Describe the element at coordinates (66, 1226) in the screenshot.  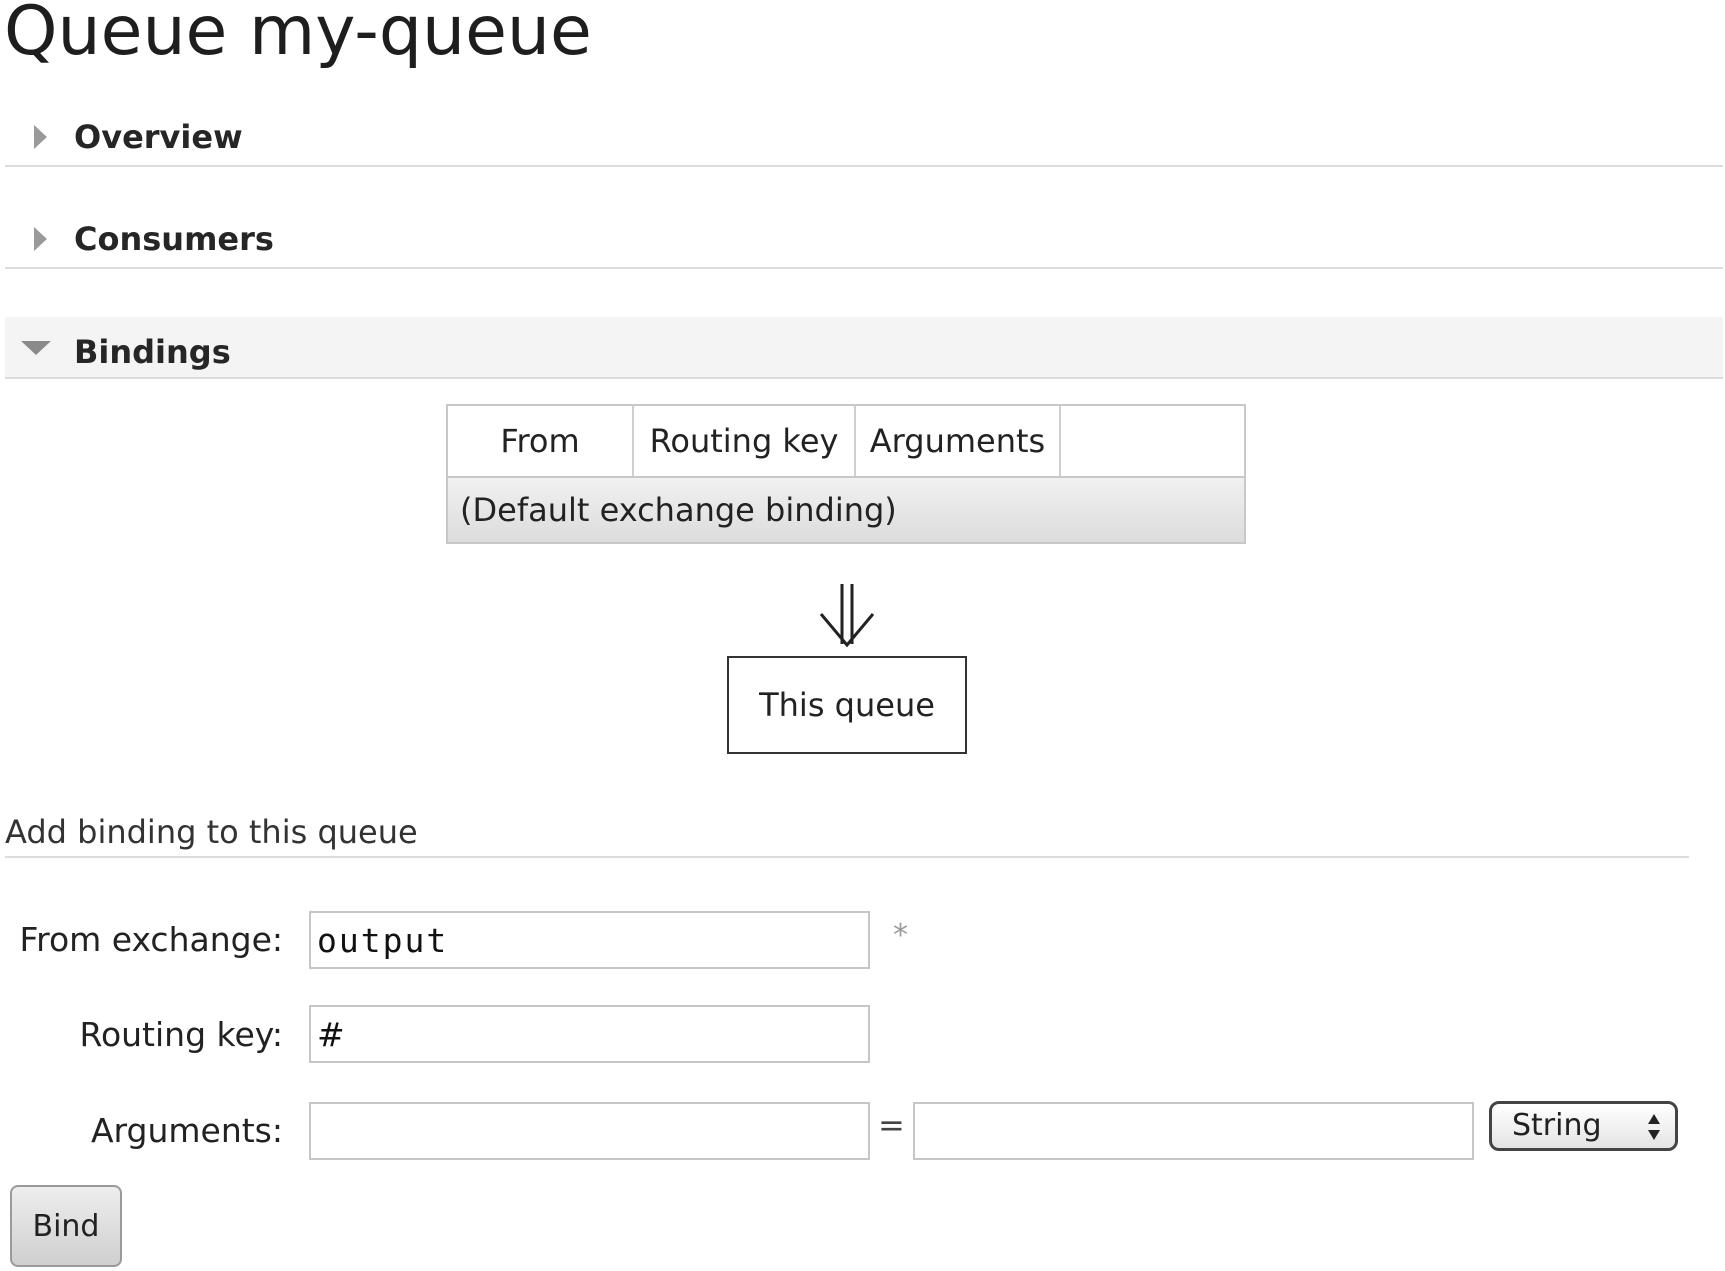
I see `bind-button: Bind` at that location.